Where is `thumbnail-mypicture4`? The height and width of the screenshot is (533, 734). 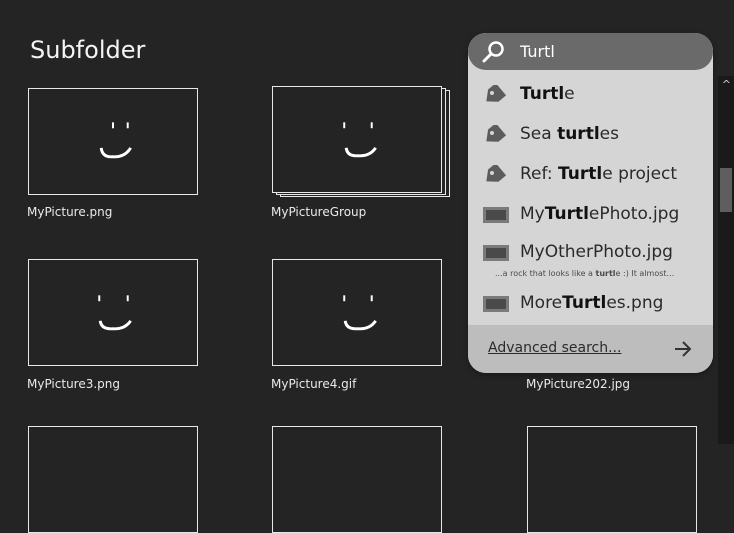
thumbnail-mypicture4 is located at coordinates (357, 312).